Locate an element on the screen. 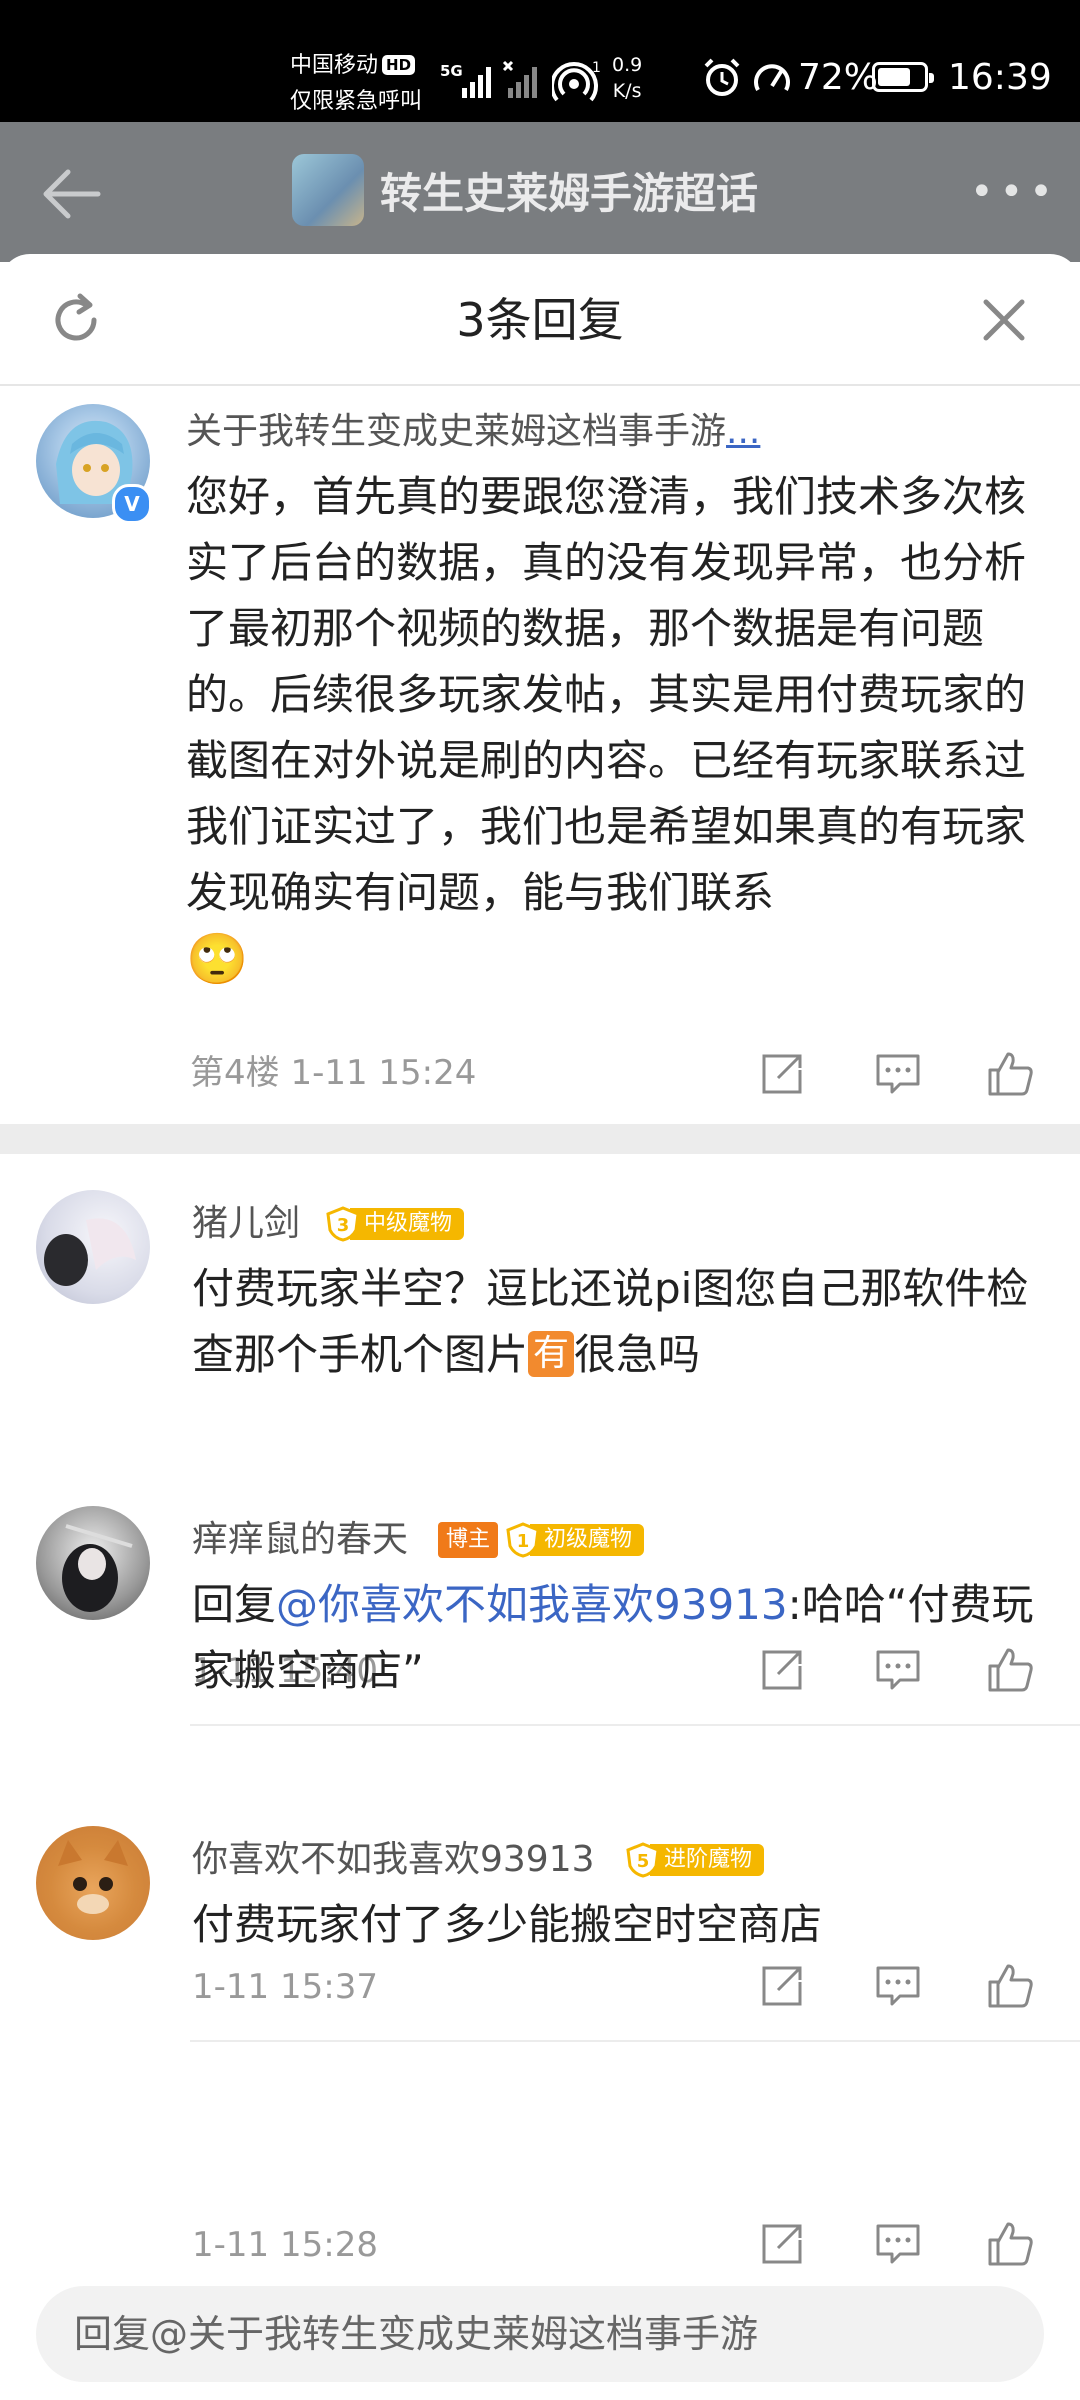 This screenshot has height=2400, width=1080. level-shield-icon: 5 is located at coordinates (643, 1860).